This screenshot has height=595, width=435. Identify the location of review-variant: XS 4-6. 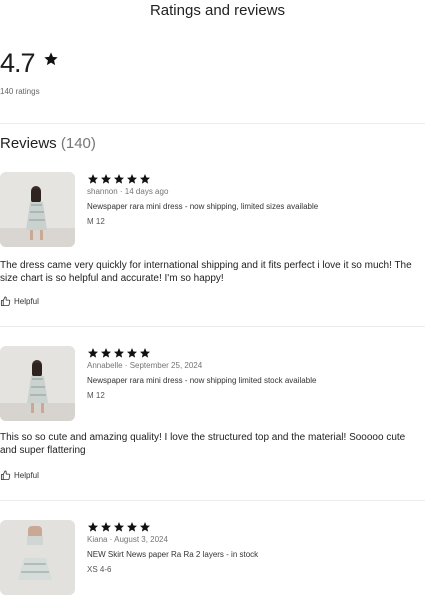
(99, 569).